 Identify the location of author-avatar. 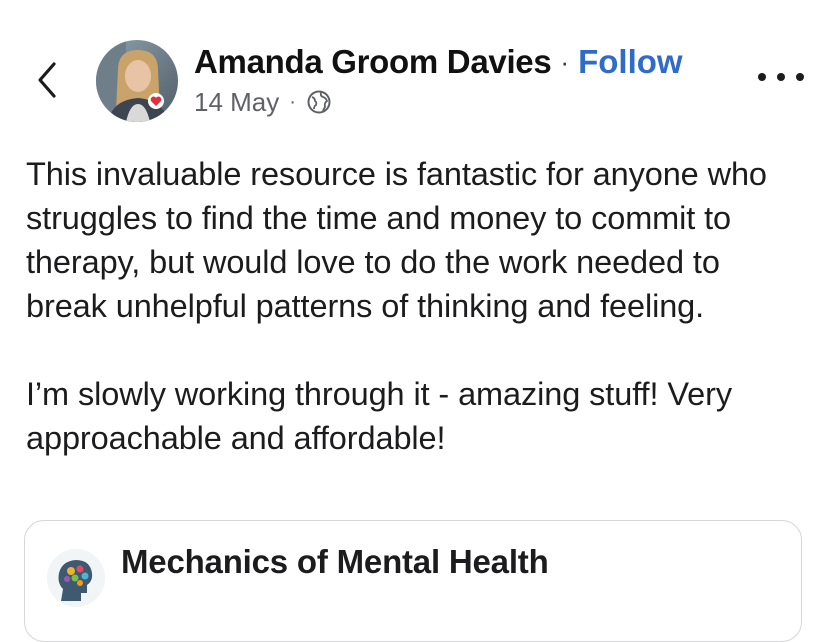
(137, 81).